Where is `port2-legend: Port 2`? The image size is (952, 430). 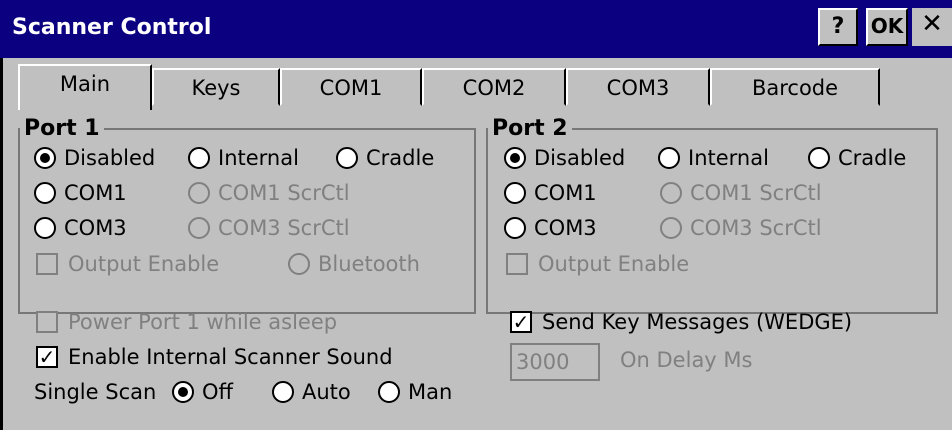 port2-legend: Port 2 is located at coordinates (530, 128).